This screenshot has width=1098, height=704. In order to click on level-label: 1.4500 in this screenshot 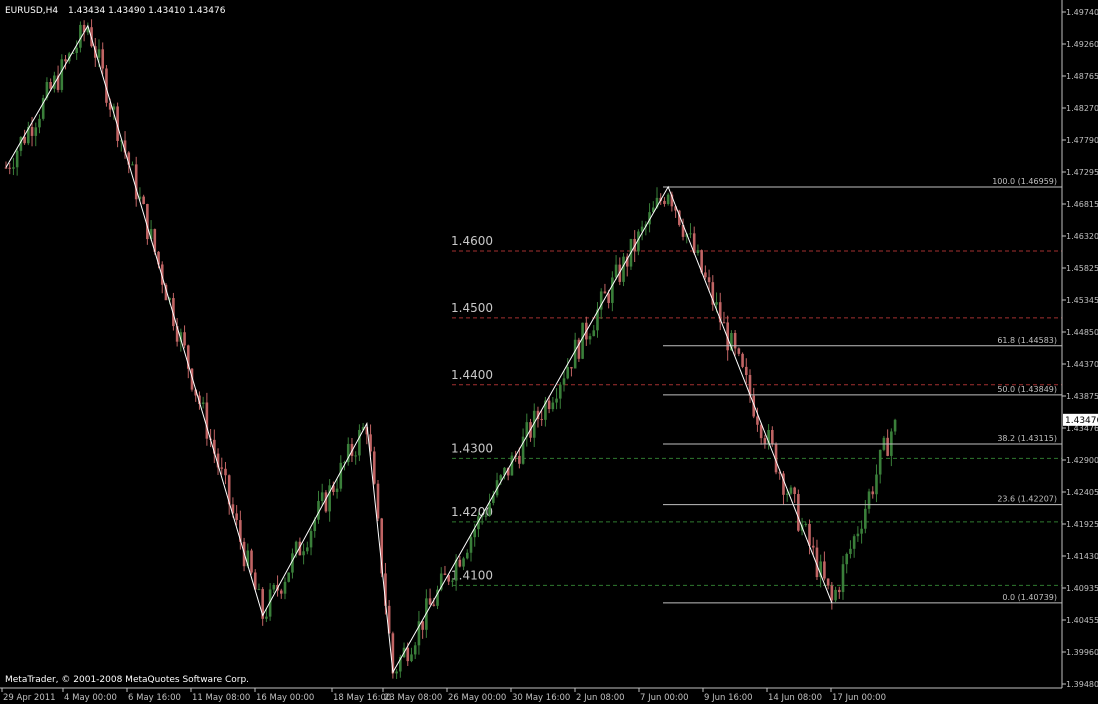, I will do `click(472, 308)`.